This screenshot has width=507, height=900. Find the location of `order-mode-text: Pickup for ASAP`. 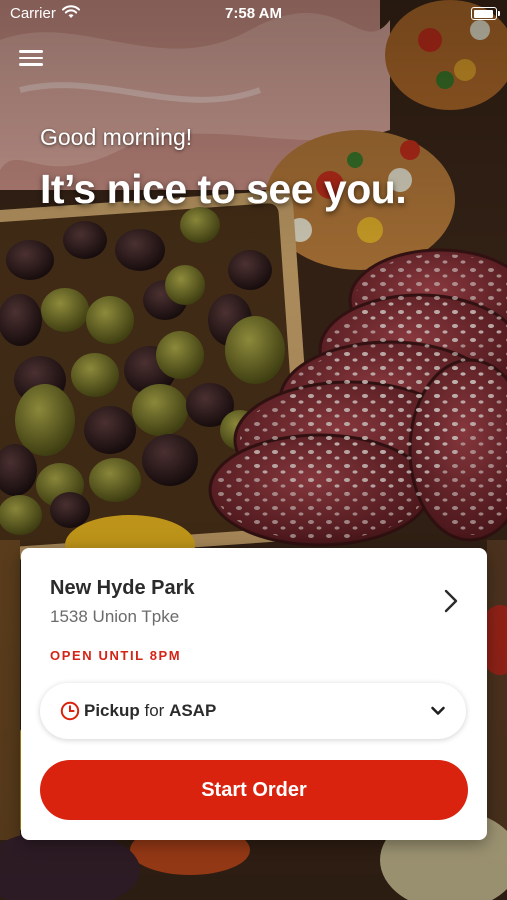

order-mode-text: Pickup for ASAP is located at coordinates (150, 711).